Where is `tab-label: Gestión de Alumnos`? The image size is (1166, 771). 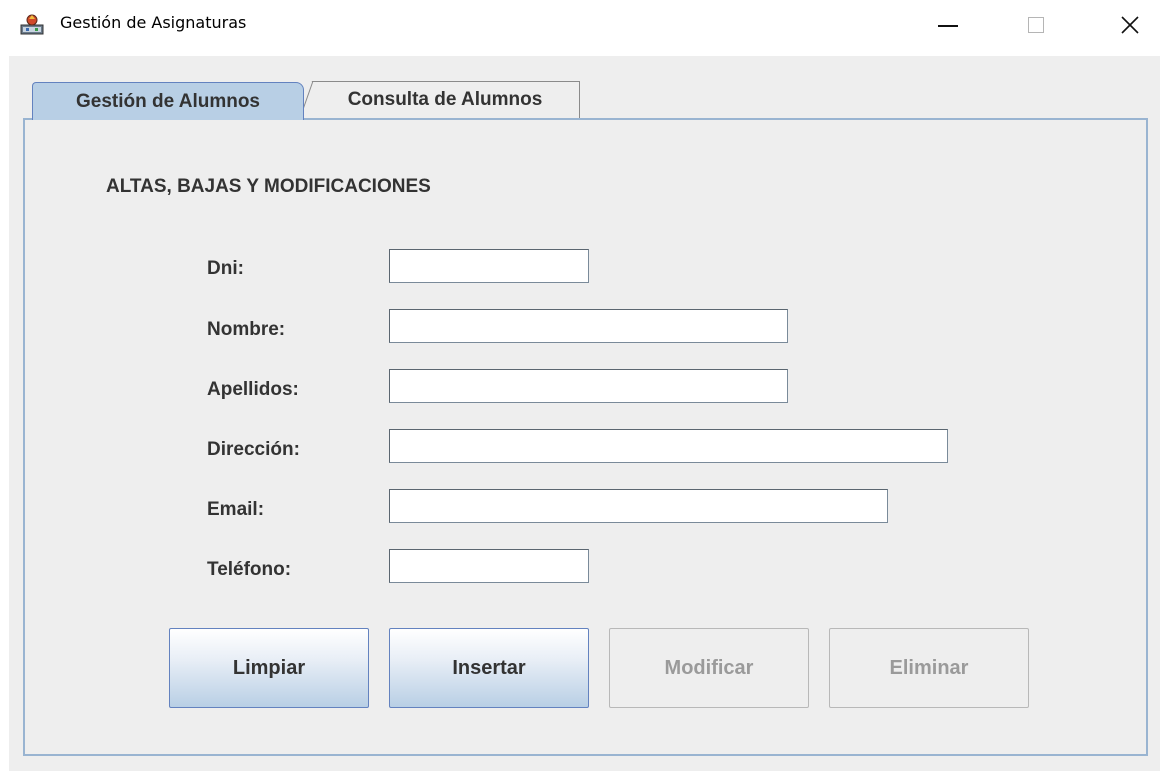
tab-label: Gestión de Alumnos is located at coordinates (168, 101).